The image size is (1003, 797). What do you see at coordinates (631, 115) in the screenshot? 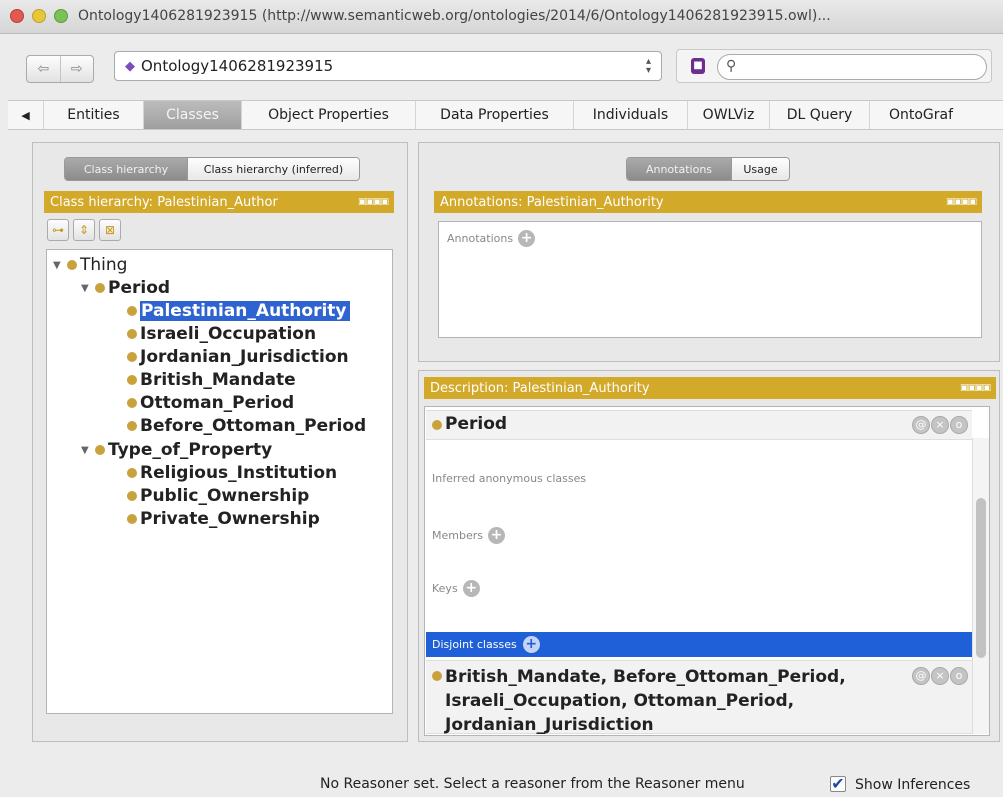
I see `tab-individuals: Individuals` at bounding box center [631, 115].